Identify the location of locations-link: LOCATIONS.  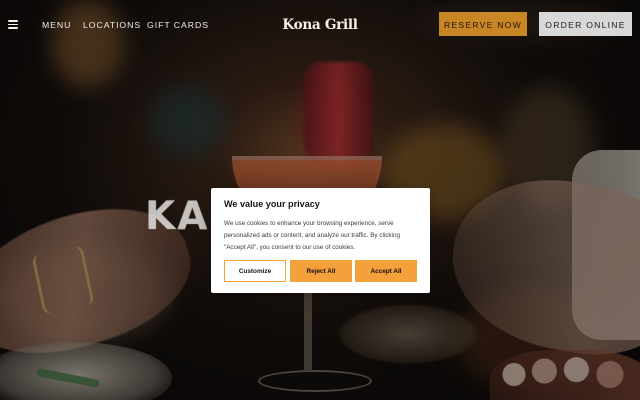
(112, 25).